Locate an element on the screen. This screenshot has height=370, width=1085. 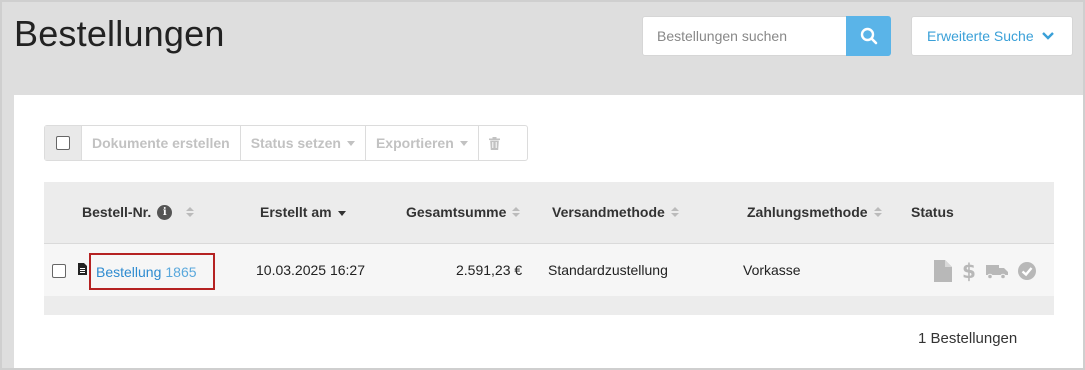
advanced-search-label: Erweiterte Suche is located at coordinates (980, 36).